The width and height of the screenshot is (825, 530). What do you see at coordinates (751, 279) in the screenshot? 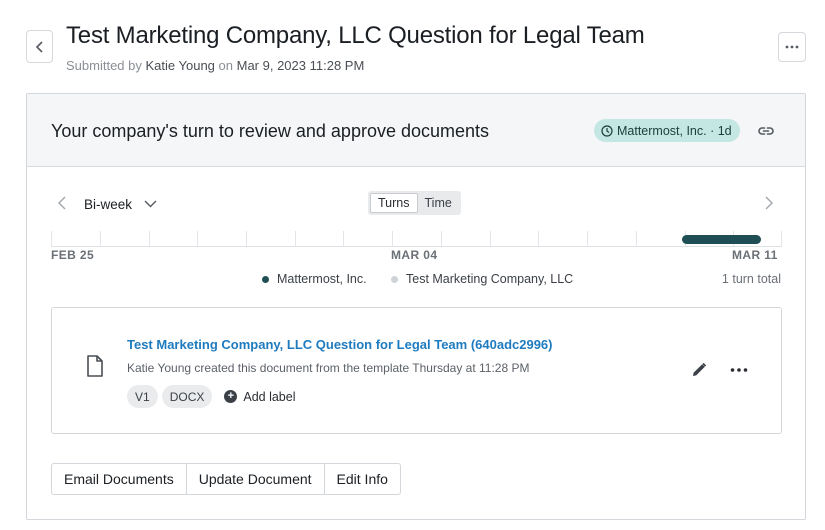
I see `turn-total: 1 turn total` at bounding box center [751, 279].